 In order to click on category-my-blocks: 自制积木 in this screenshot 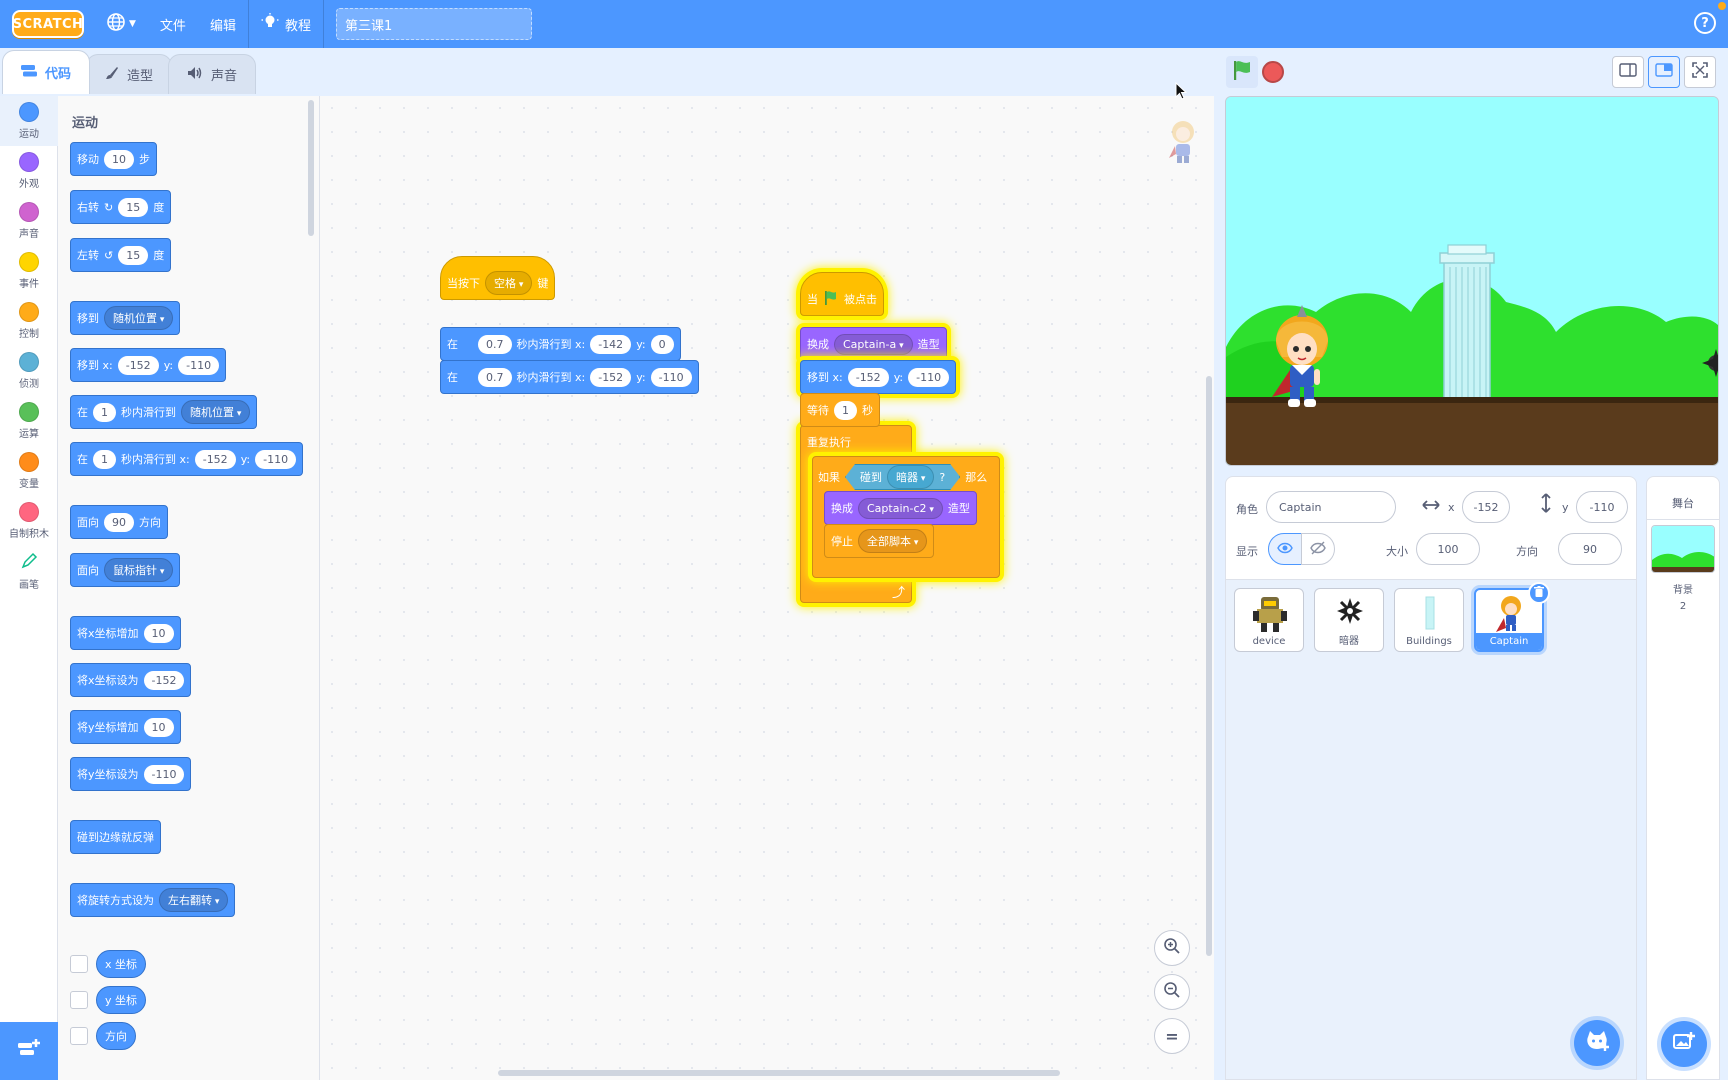, I will do `click(29, 521)`.